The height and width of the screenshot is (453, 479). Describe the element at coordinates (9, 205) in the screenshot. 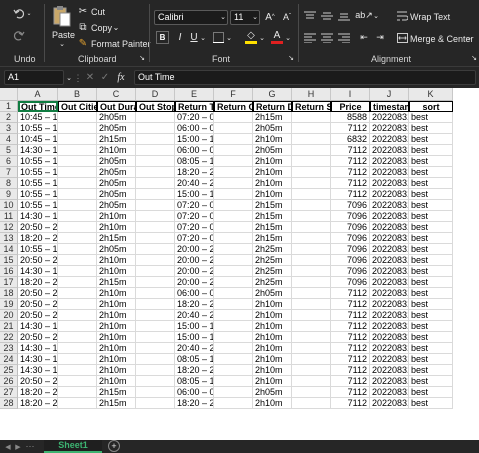

I see `row-header: 10` at that location.